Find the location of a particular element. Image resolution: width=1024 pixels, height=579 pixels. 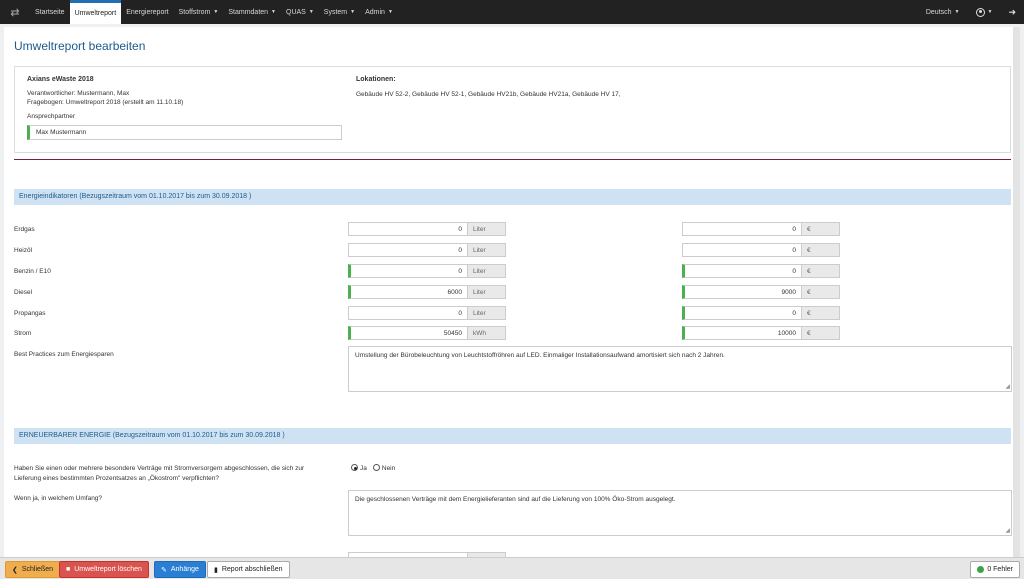

row-label-propangas: Propangas is located at coordinates (30, 313).